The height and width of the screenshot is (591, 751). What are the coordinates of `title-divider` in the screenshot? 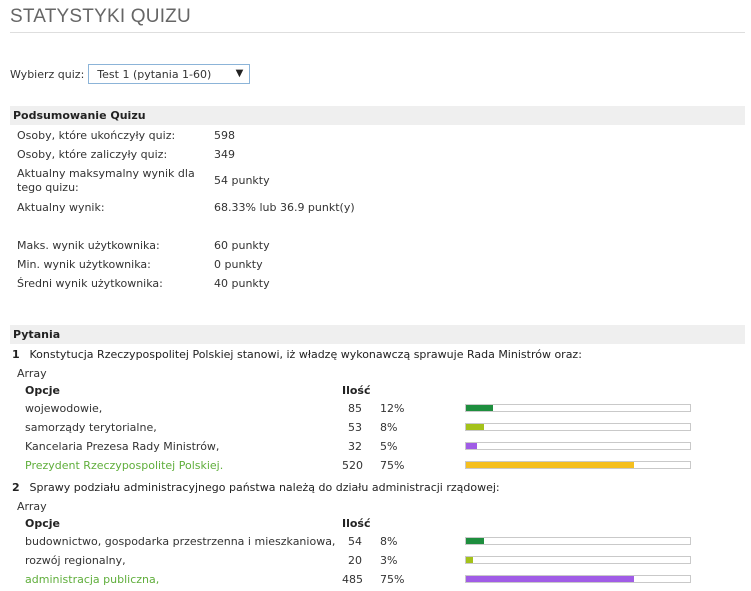 It's located at (377, 32).